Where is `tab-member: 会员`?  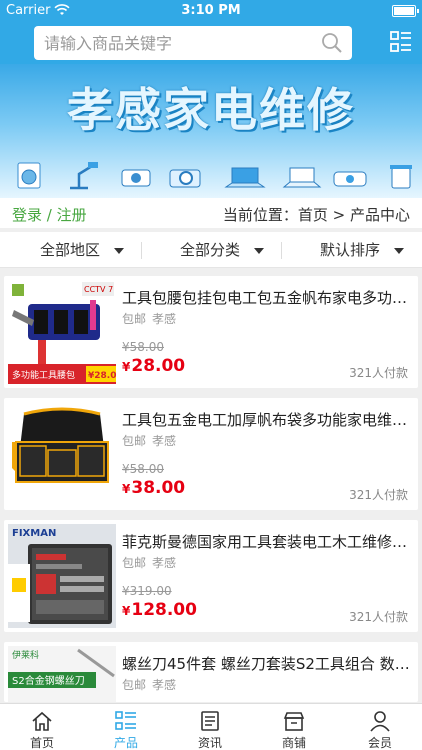 tab-member: 会员 is located at coordinates (380, 727).